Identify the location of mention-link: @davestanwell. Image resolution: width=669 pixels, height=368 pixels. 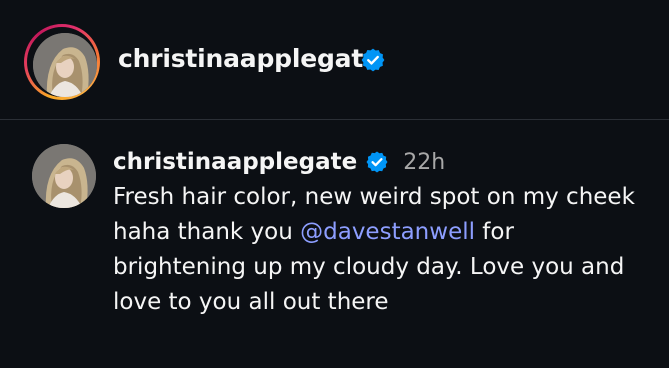
(387, 232).